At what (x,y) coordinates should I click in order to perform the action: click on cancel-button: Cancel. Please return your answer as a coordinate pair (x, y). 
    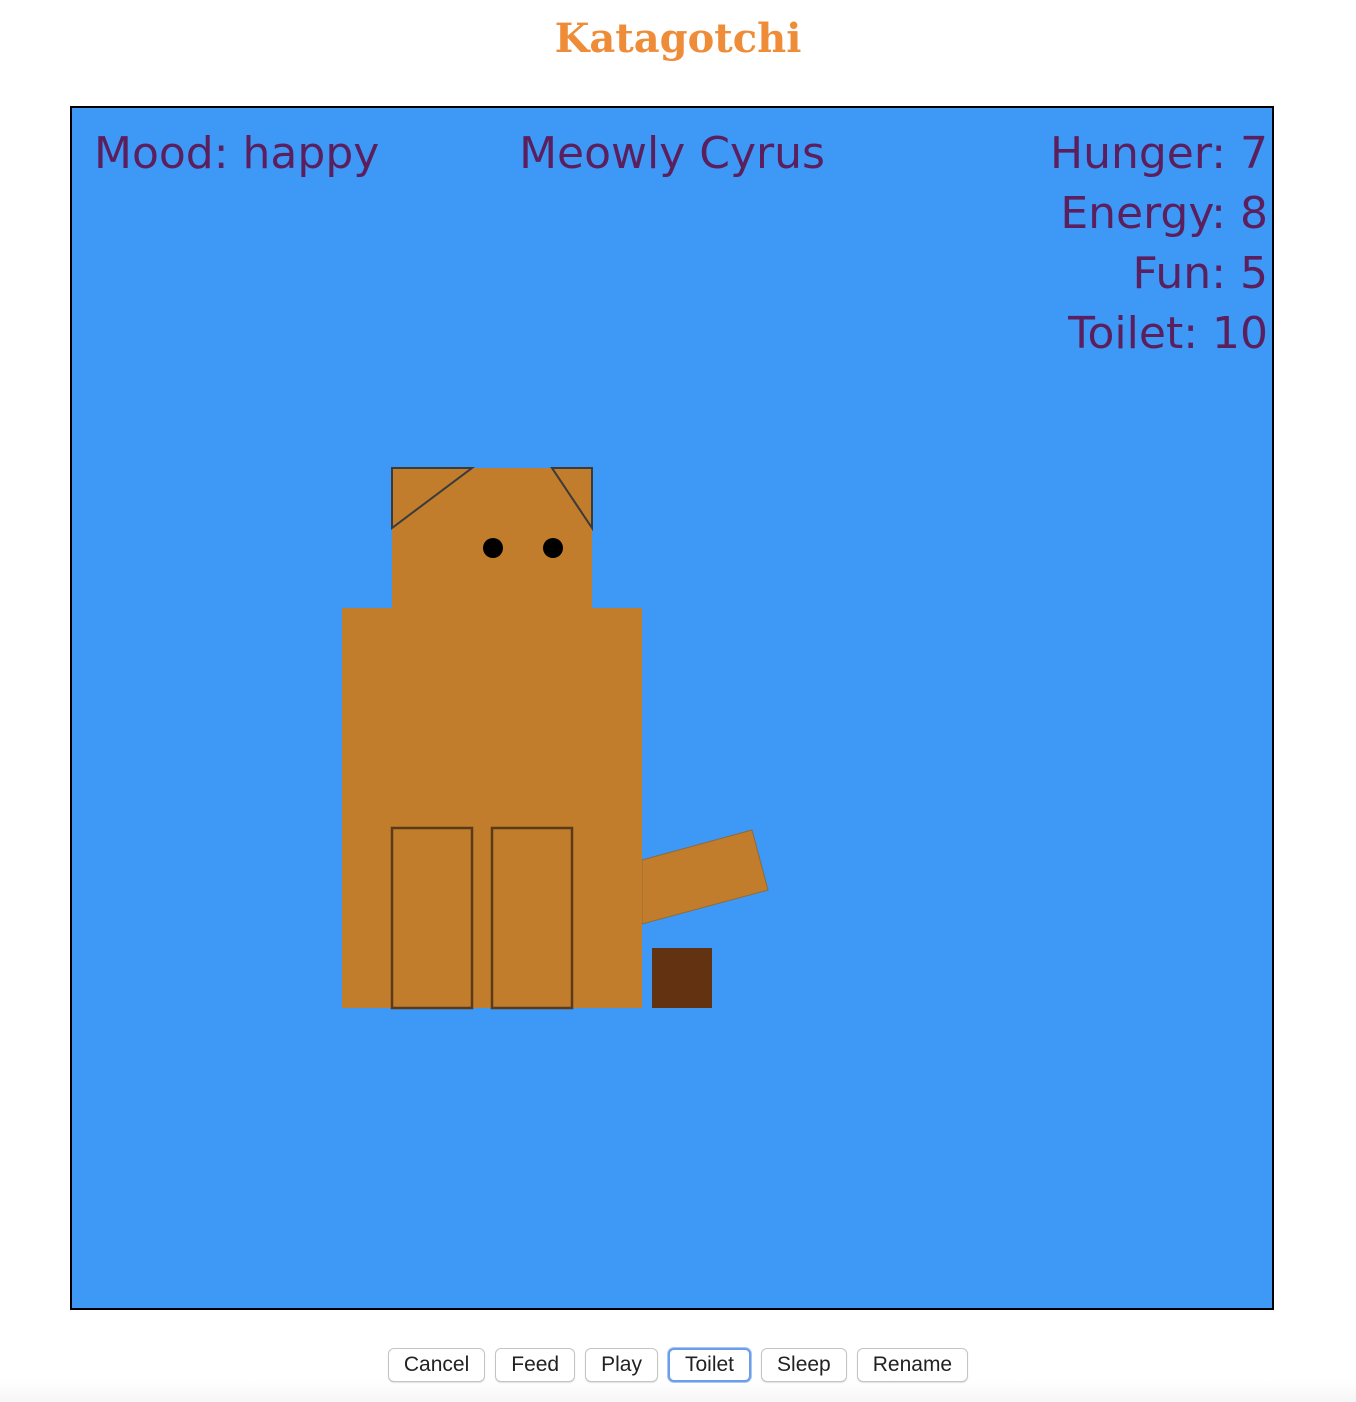
    Looking at the image, I should click on (436, 1365).